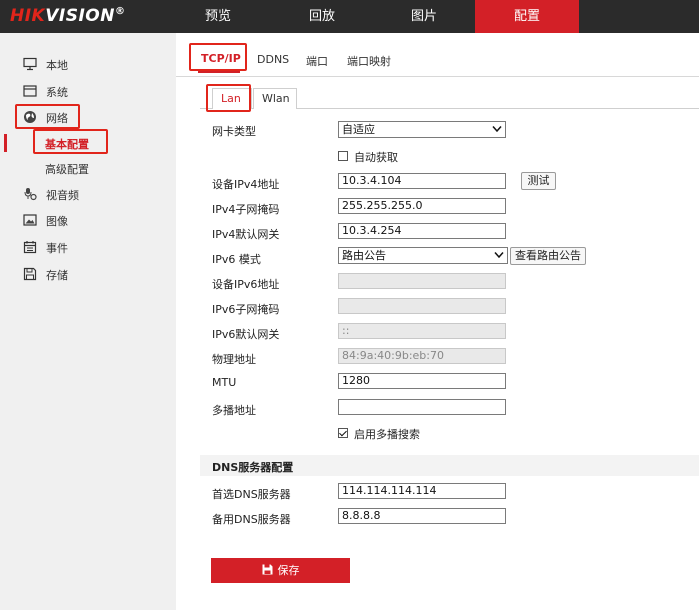 The height and width of the screenshot is (610, 699). What do you see at coordinates (234, 131) in the screenshot?
I see `nic-type-label: 网卡类型` at bounding box center [234, 131].